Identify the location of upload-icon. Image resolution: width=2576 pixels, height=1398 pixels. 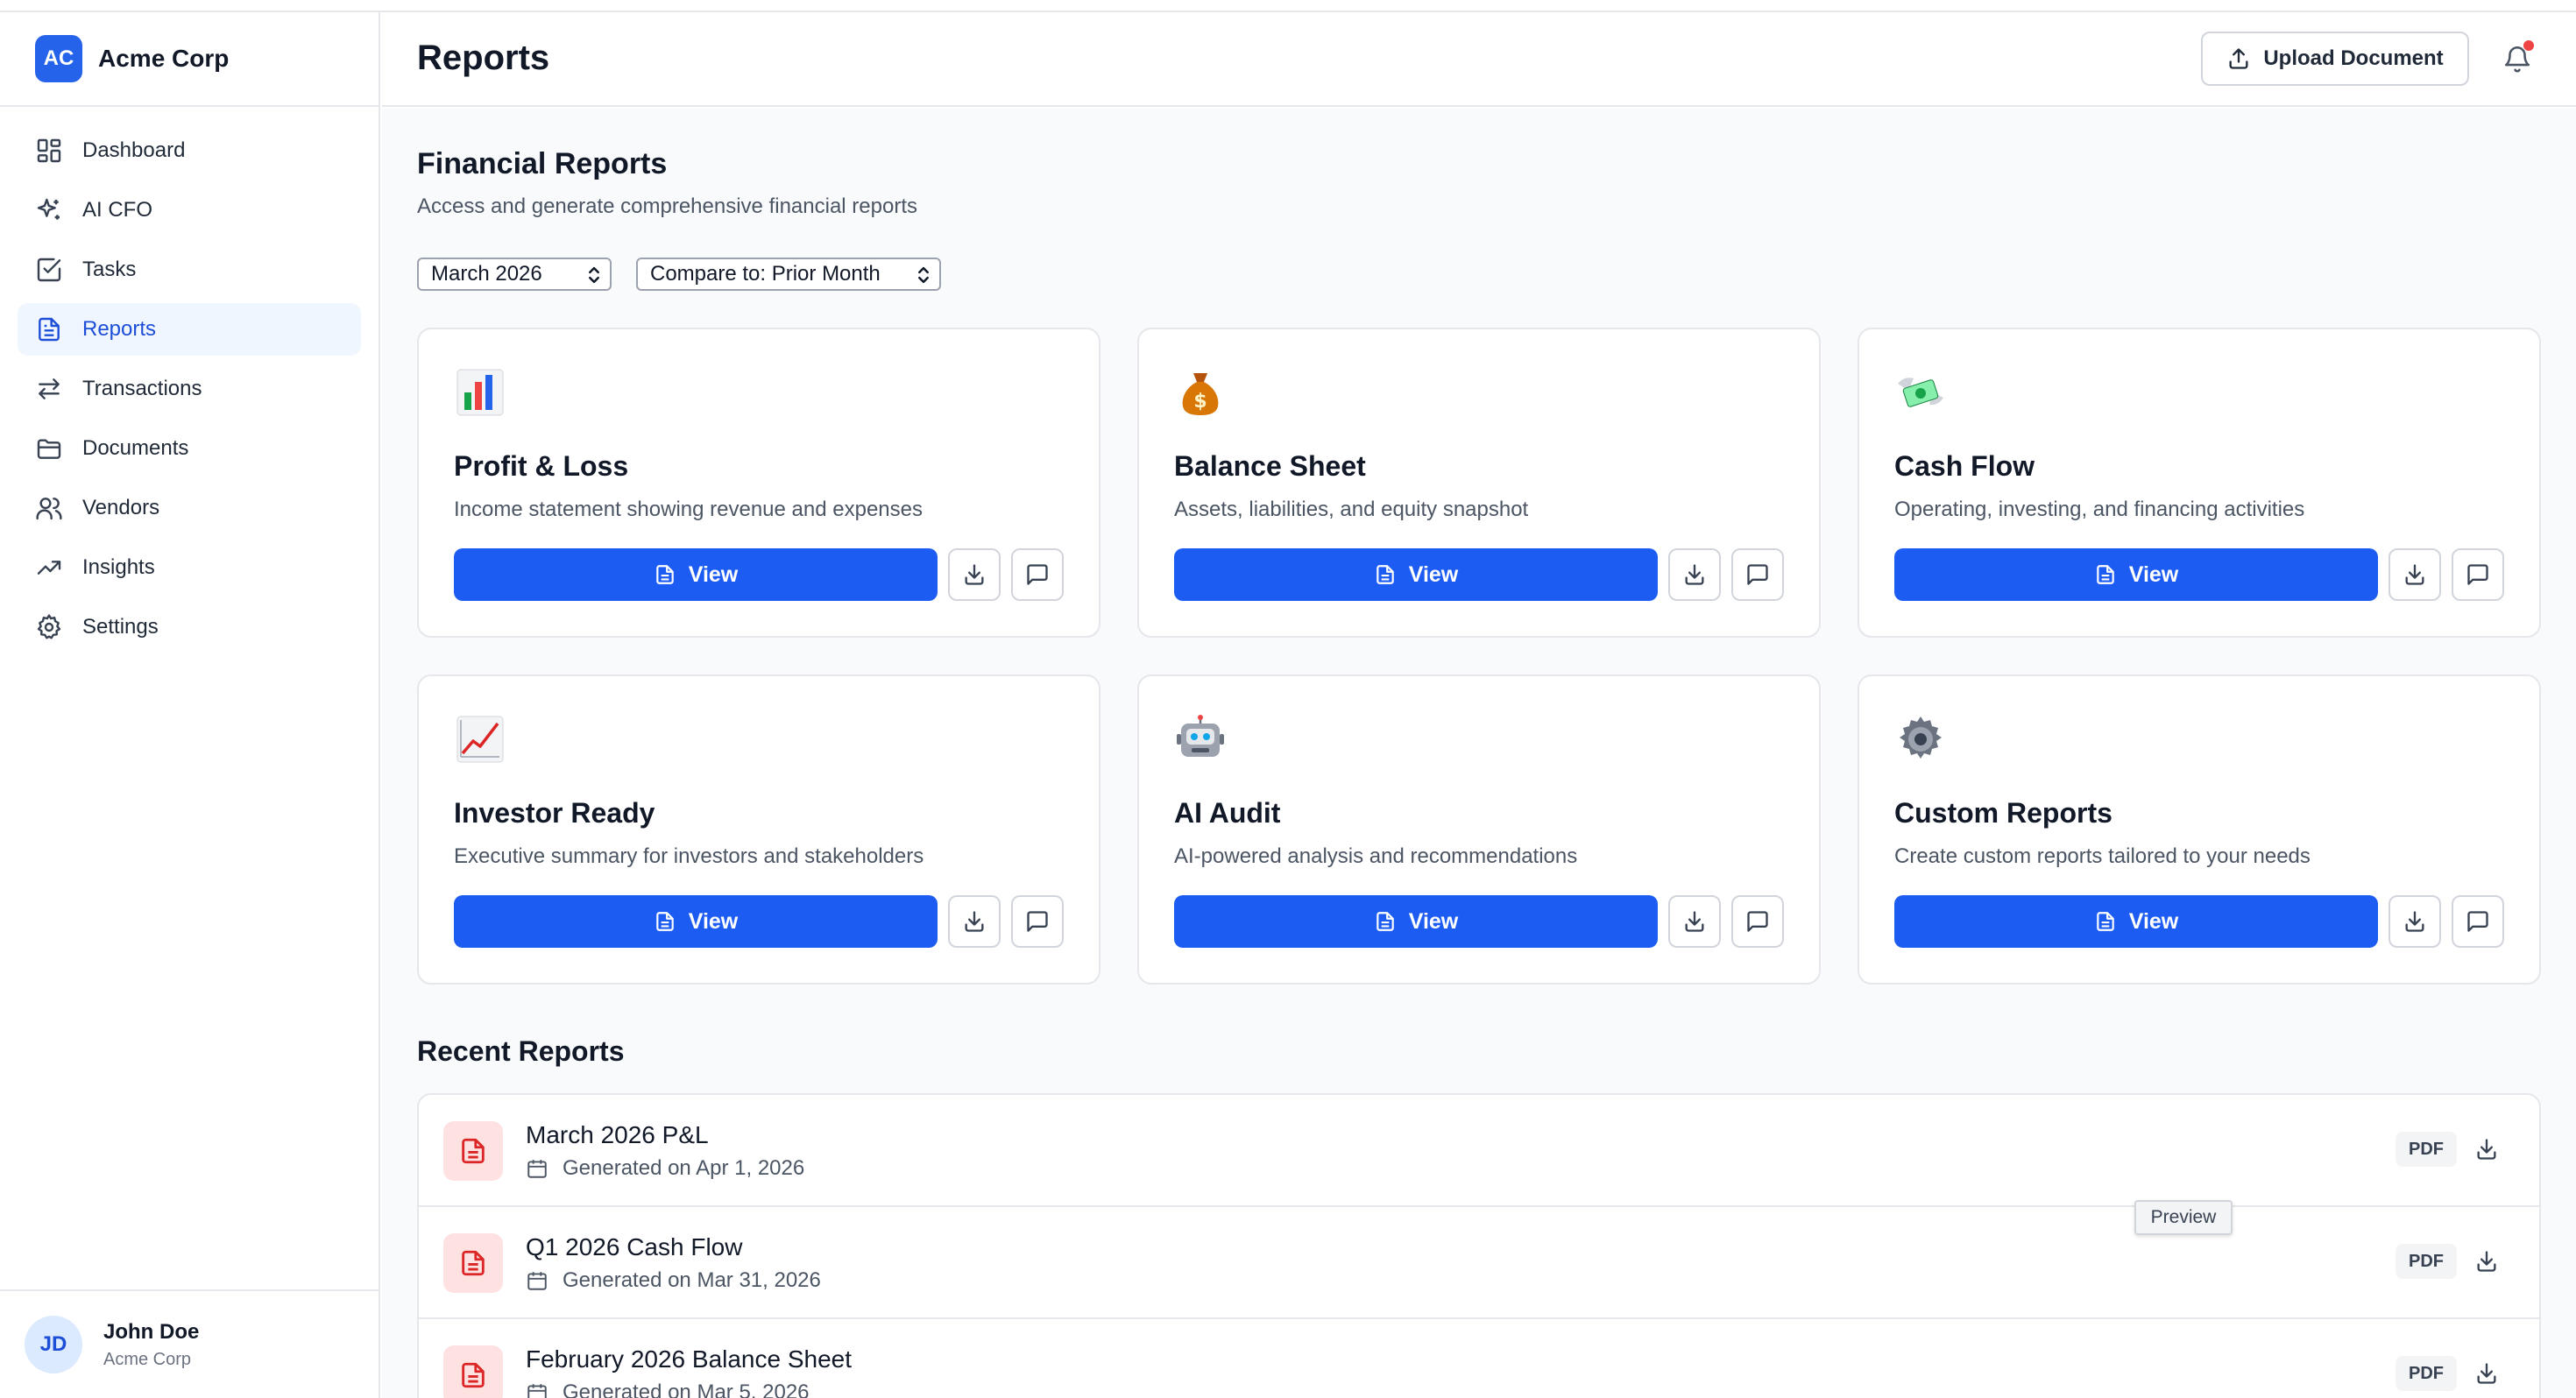
(2238, 58).